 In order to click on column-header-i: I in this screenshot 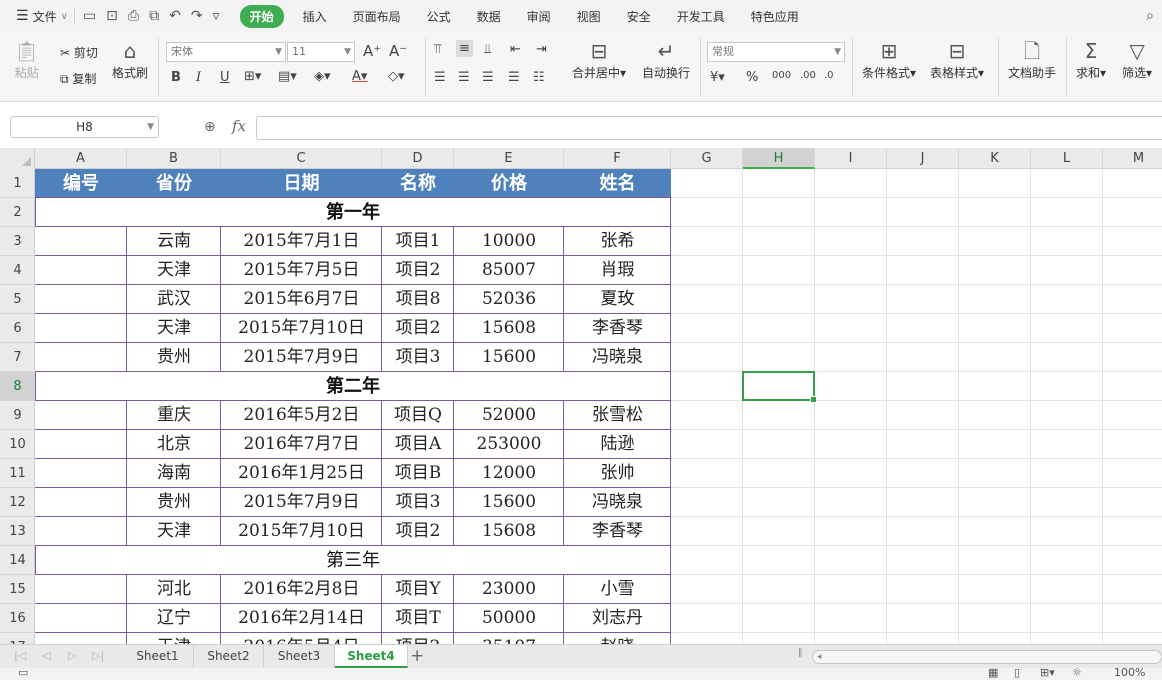, I will do `click(851, 158)`.